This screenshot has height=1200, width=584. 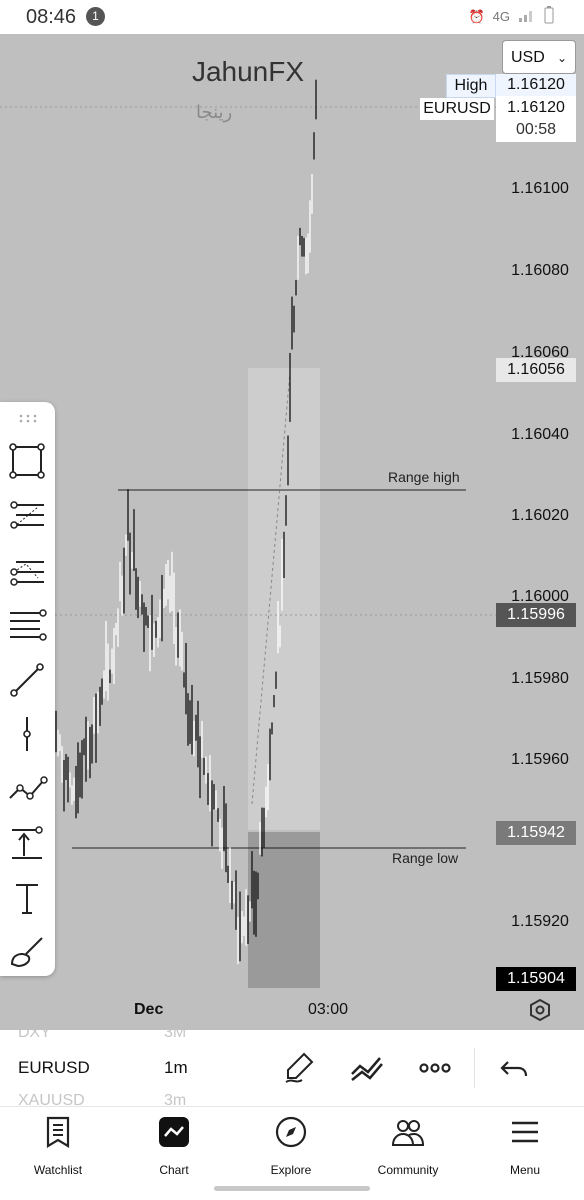 What do you see at coordinates (536, 119) in the screenshot?
I see `legend-symbol-box: 1.16120 00:58` at bounding box center [536, 119].